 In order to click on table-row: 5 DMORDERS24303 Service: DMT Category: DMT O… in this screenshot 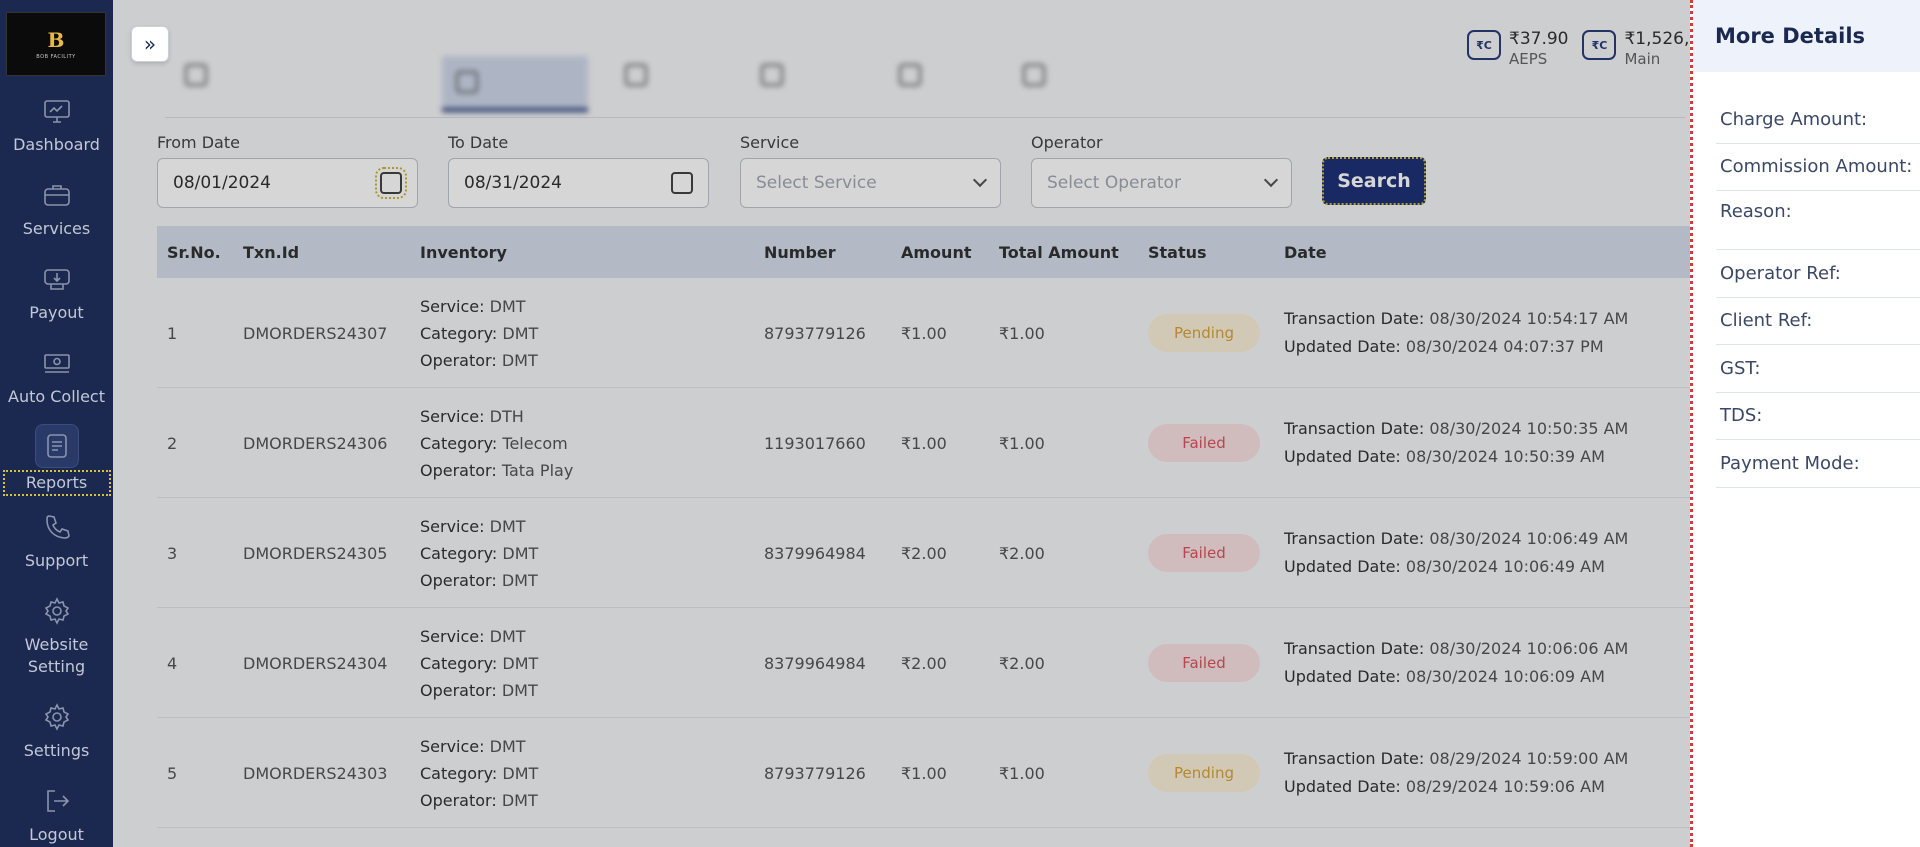, I will do `click(923, 773)`.